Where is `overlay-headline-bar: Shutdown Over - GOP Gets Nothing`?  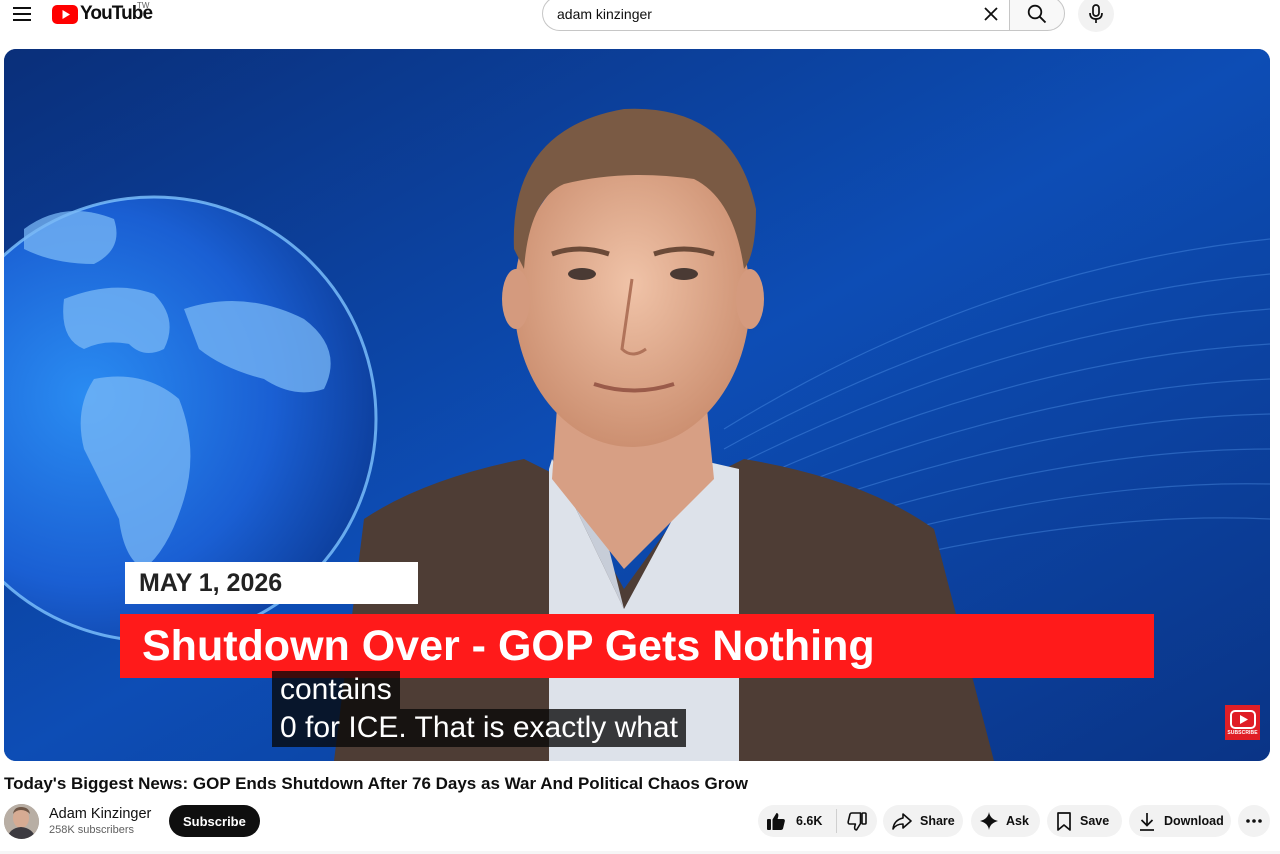 overlay-headline-bar: Shutdown Over - GOP Gets Nothing is located at coordinates (637, 646).